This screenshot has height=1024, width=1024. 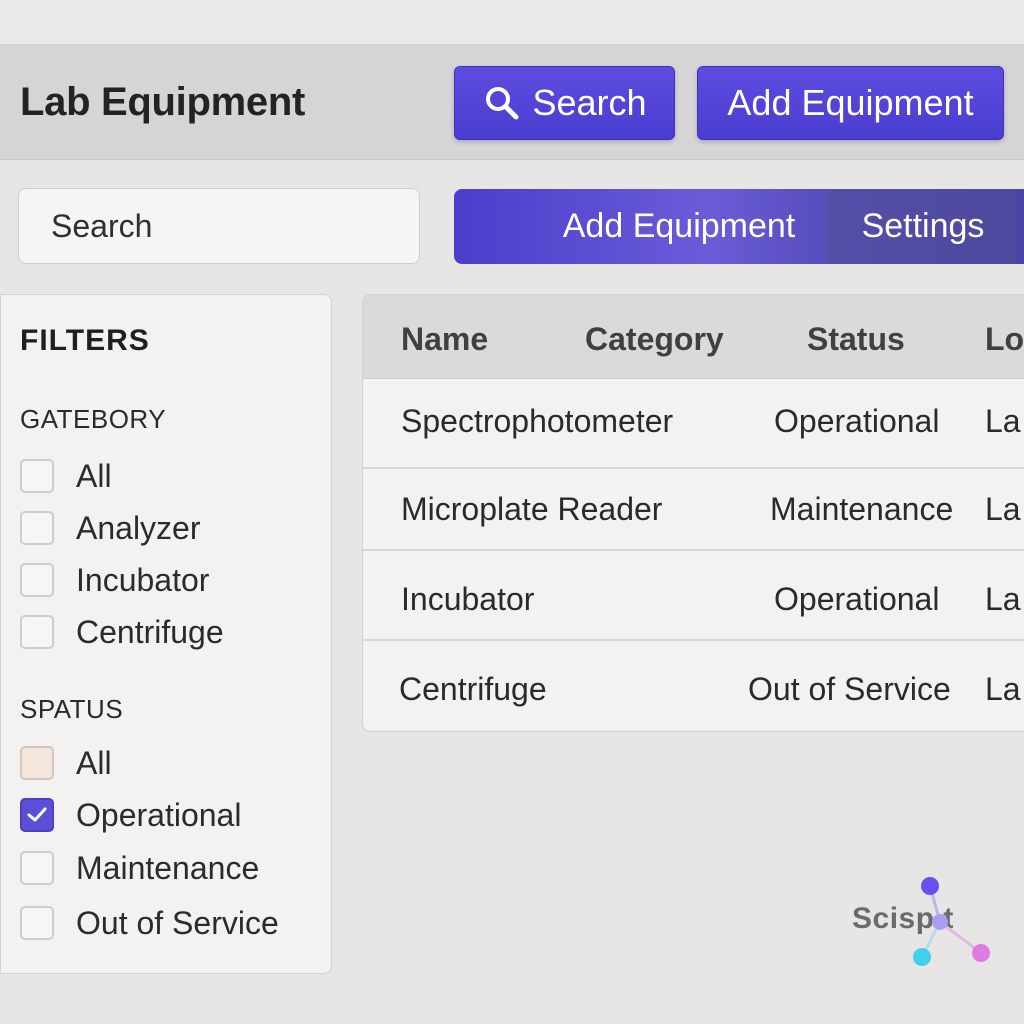 I want to click on checkbox-label: Centrifuge, so click(x=150, y=631).